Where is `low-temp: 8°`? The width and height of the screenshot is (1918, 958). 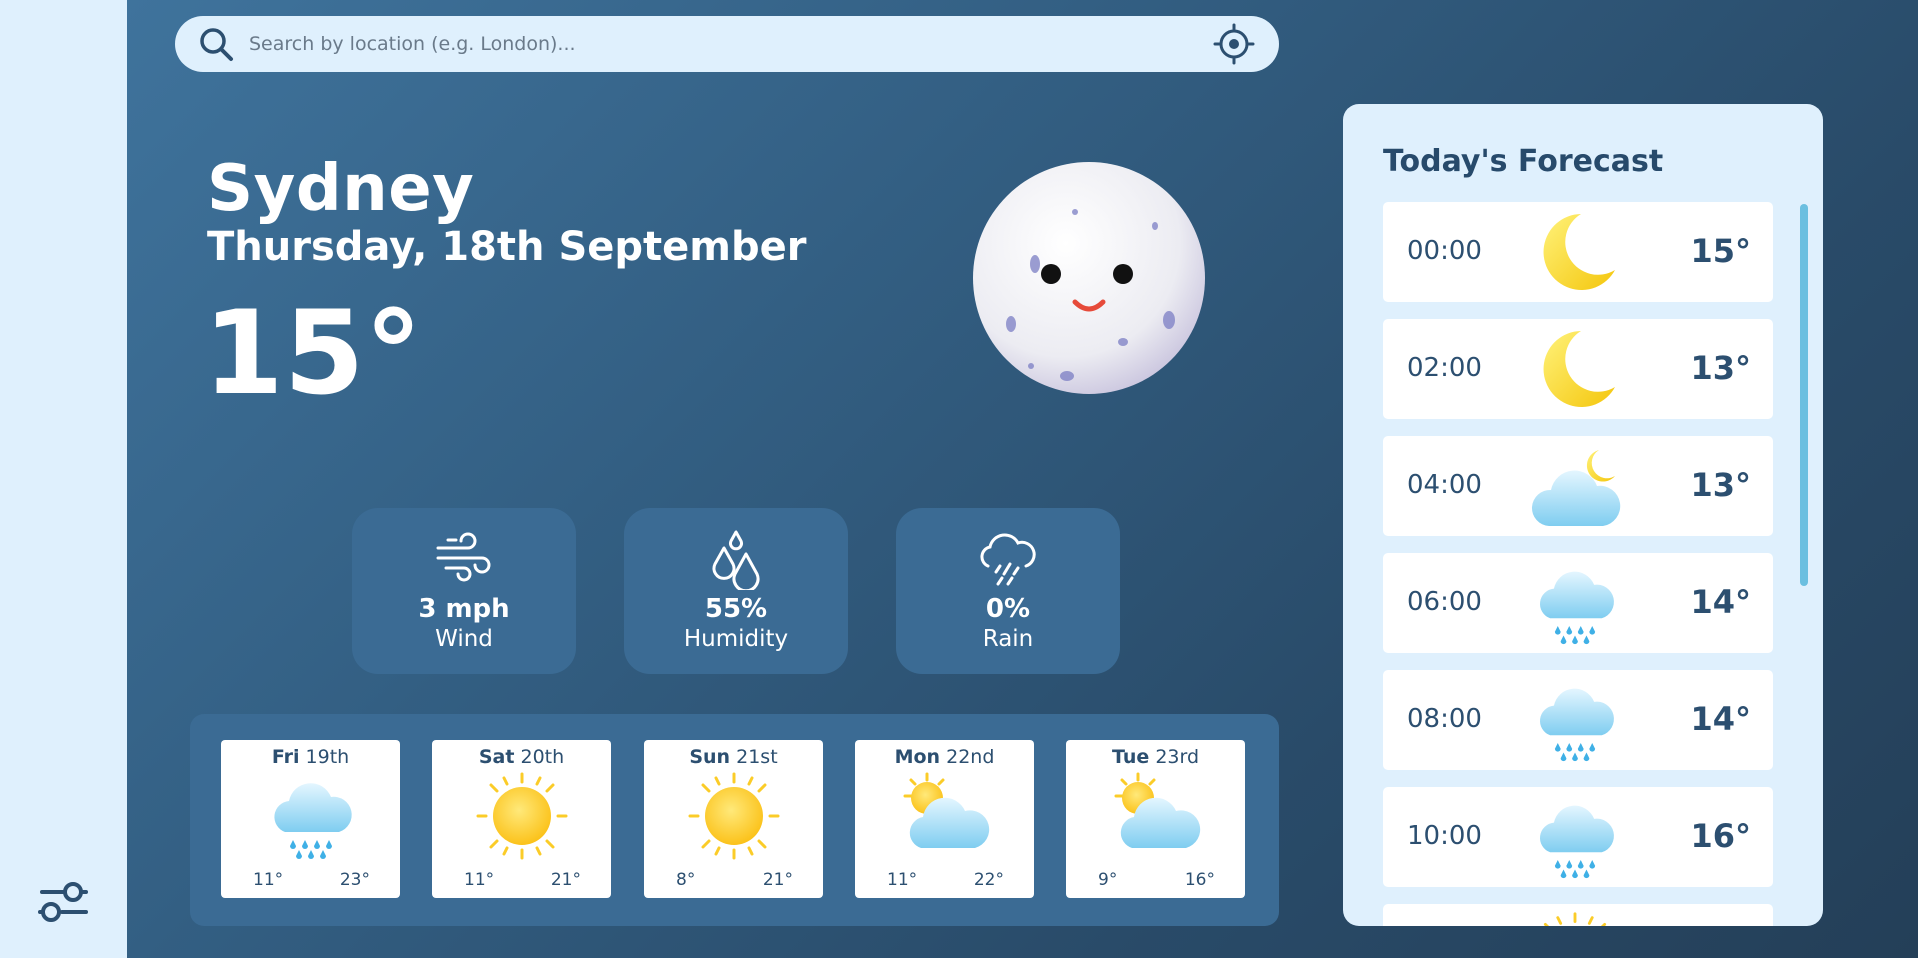 low-temp: 8° is located at coordinates (686, 880).